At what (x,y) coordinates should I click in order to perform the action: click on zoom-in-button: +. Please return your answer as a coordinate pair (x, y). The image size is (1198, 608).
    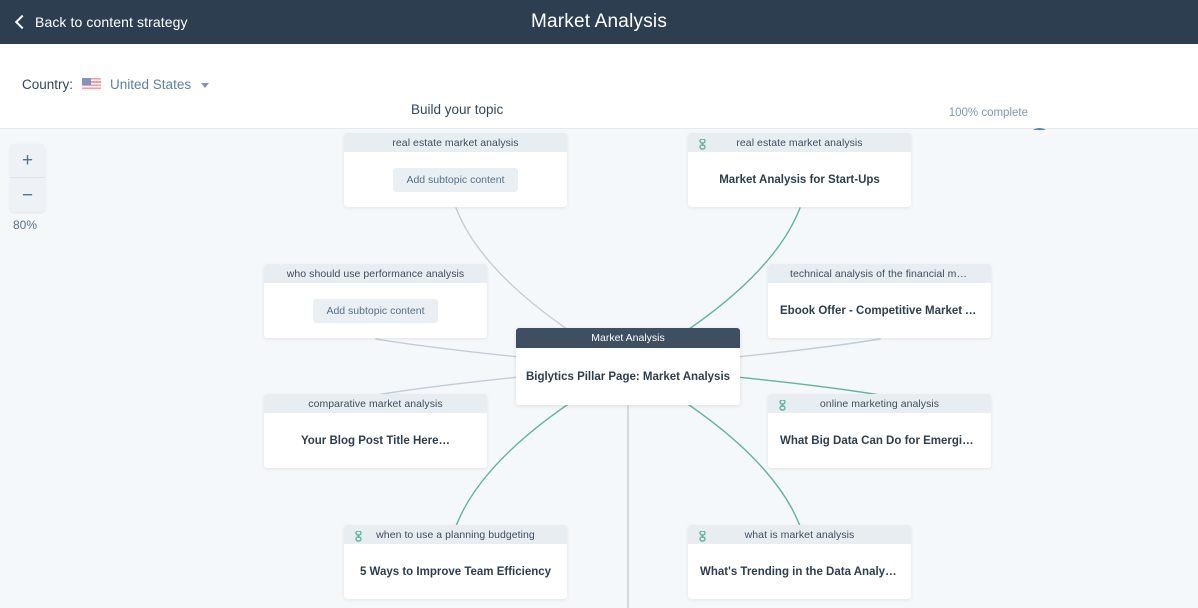
    Looking at the image, I should click on (27, 161).